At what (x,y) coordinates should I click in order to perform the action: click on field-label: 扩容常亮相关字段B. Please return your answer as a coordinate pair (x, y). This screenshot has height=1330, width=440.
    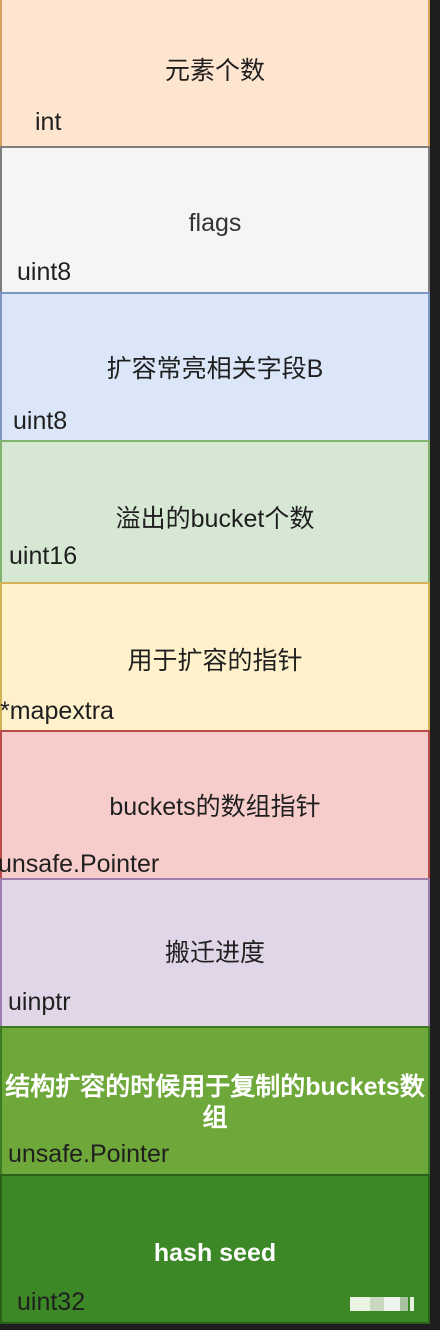
    Looking at the image, I should click on (215, 369).